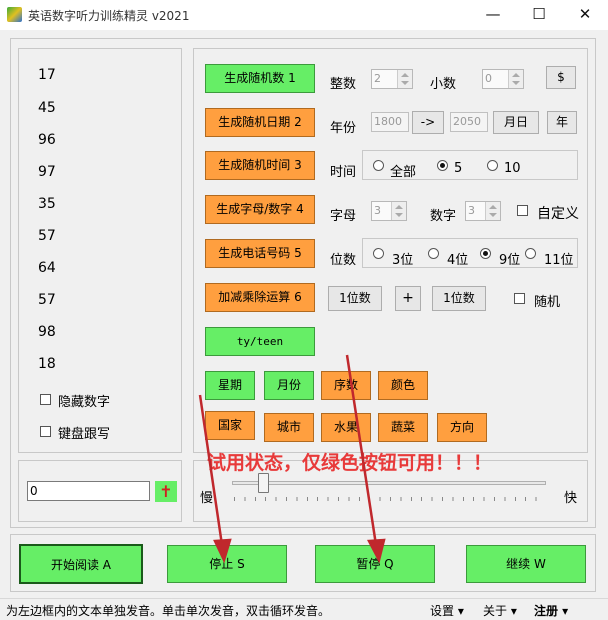 The height and width of the screenshot is (620, 608). I want to click on annotation-arrows, so click(292, 459).